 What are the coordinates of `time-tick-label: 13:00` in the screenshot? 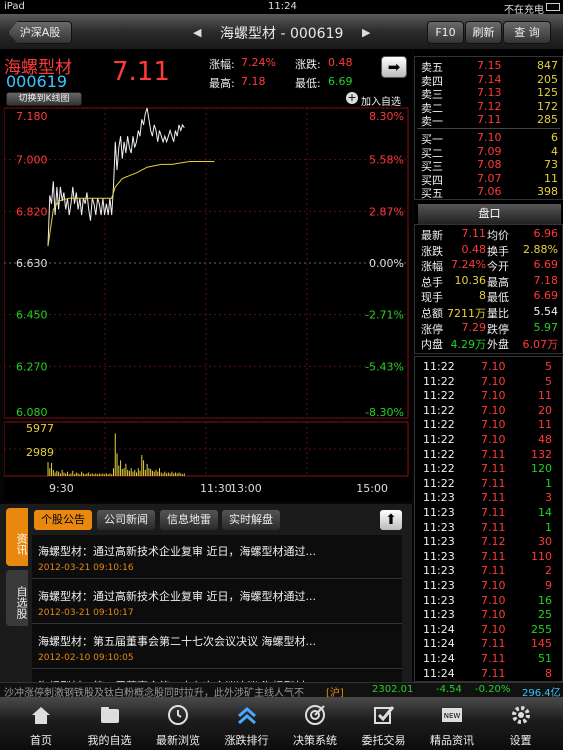 It's located at (246, 488).